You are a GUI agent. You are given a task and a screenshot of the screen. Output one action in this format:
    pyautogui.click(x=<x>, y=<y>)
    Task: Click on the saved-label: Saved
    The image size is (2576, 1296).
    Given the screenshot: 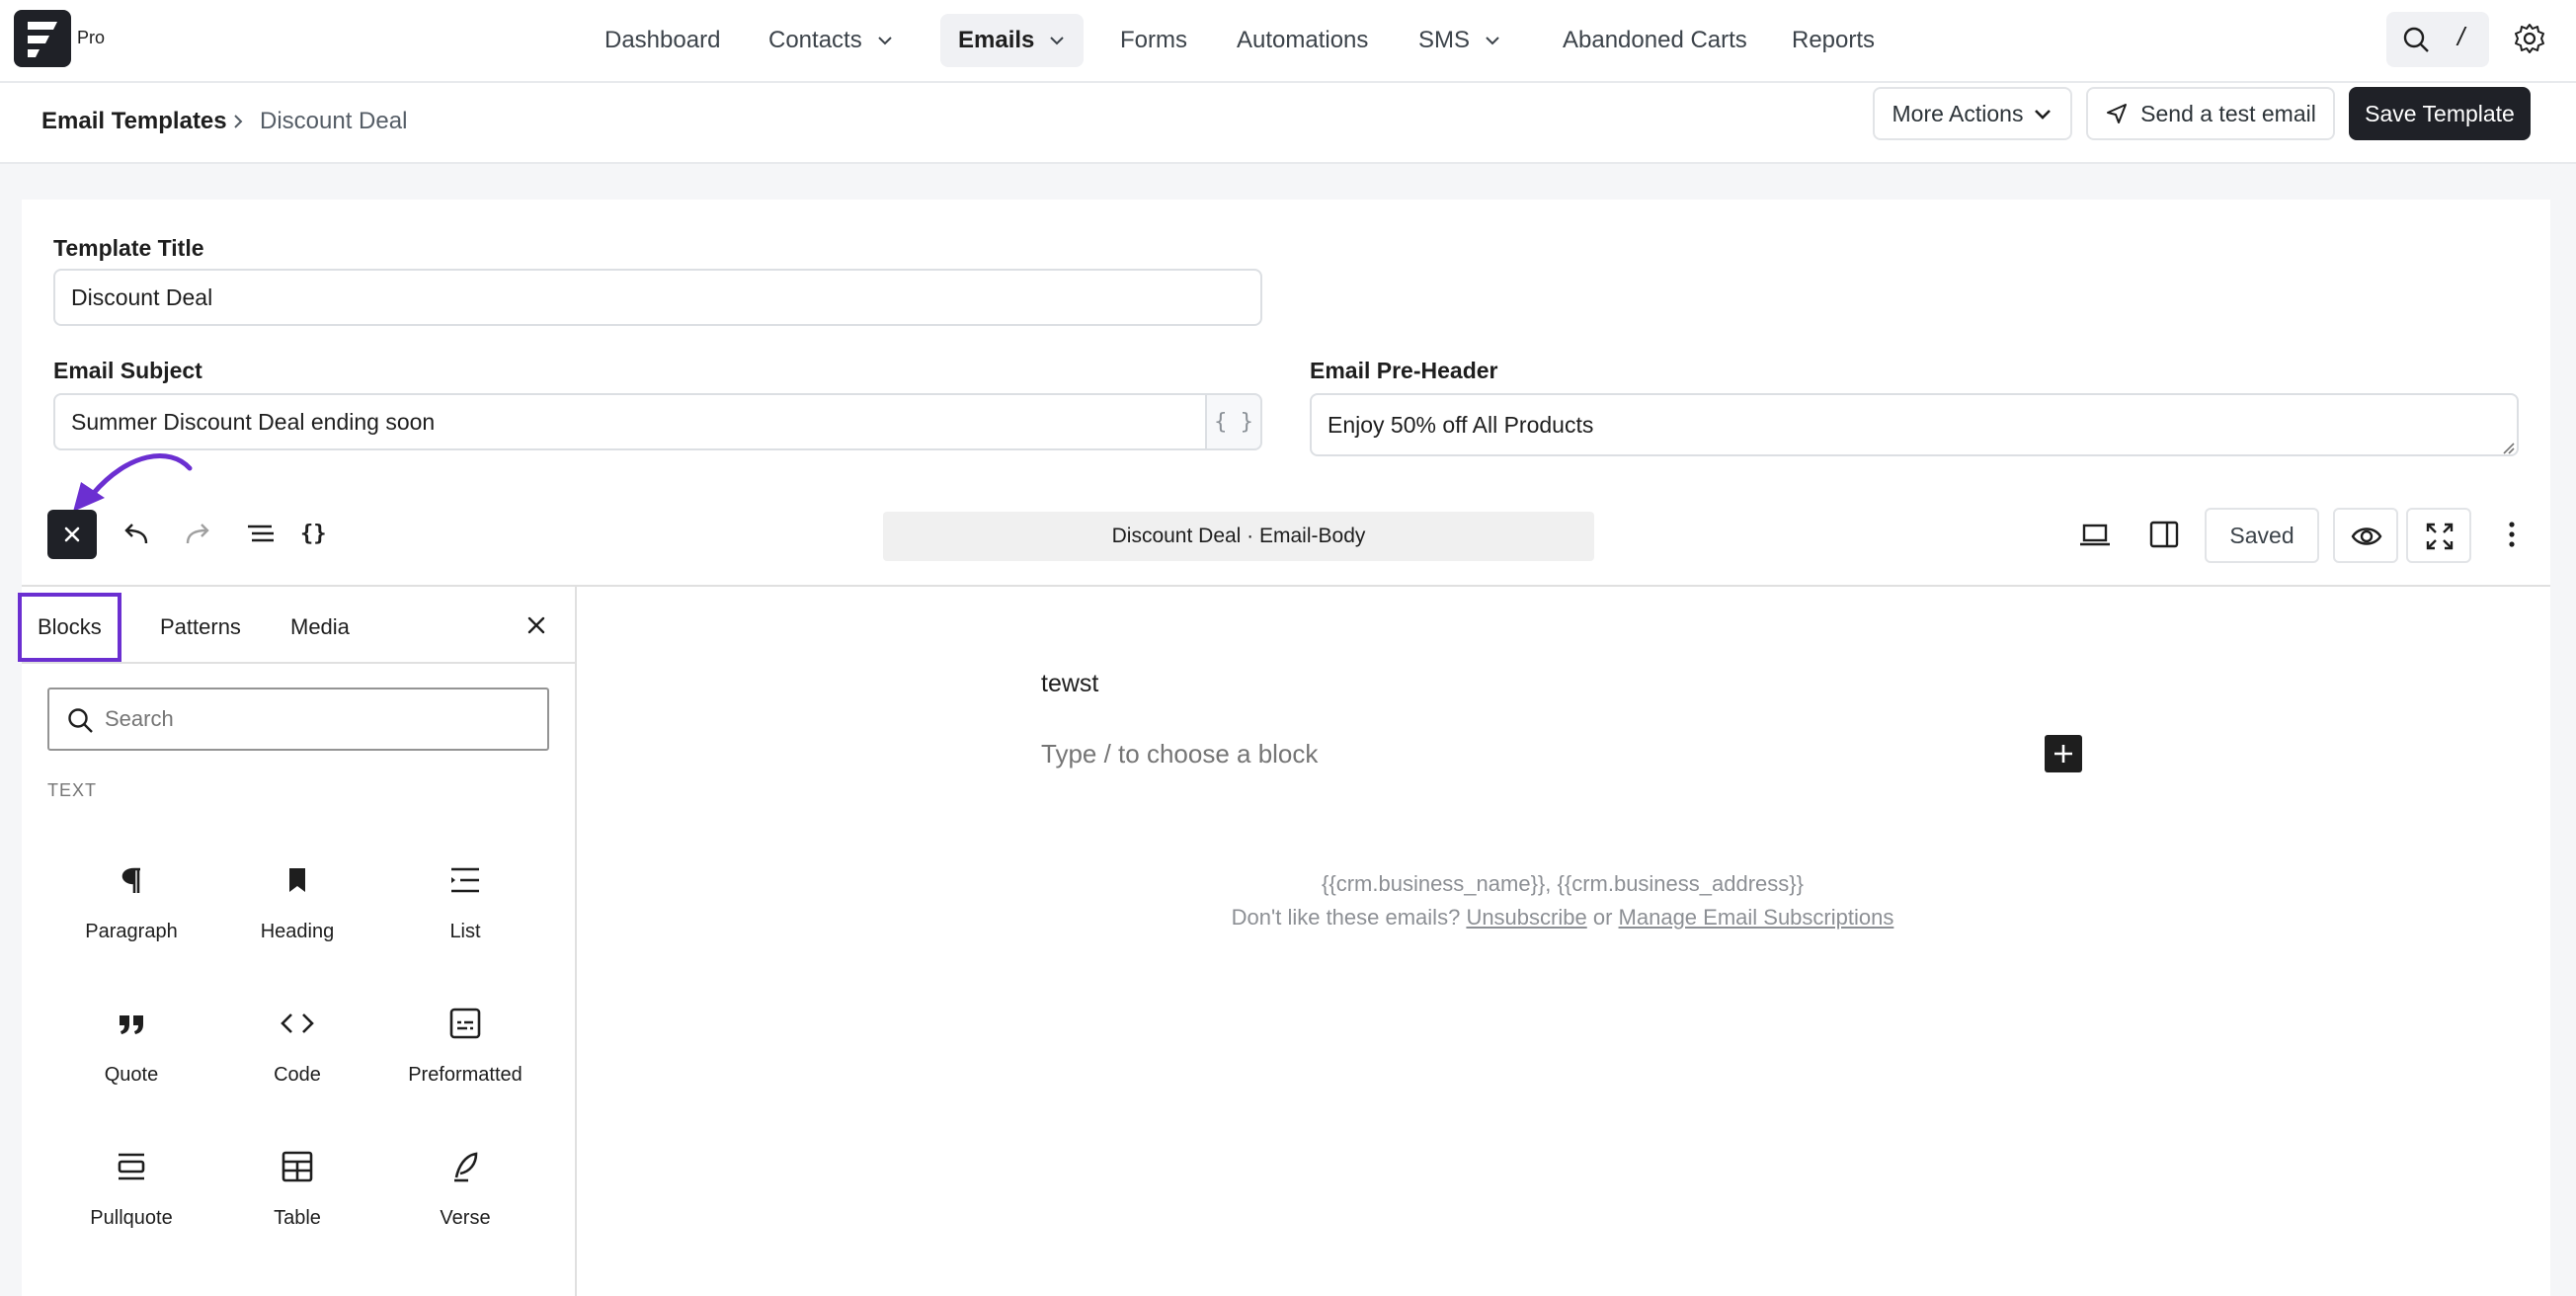 What is the action you would take?
    pyautogui.click(x=2261, y=535)
    